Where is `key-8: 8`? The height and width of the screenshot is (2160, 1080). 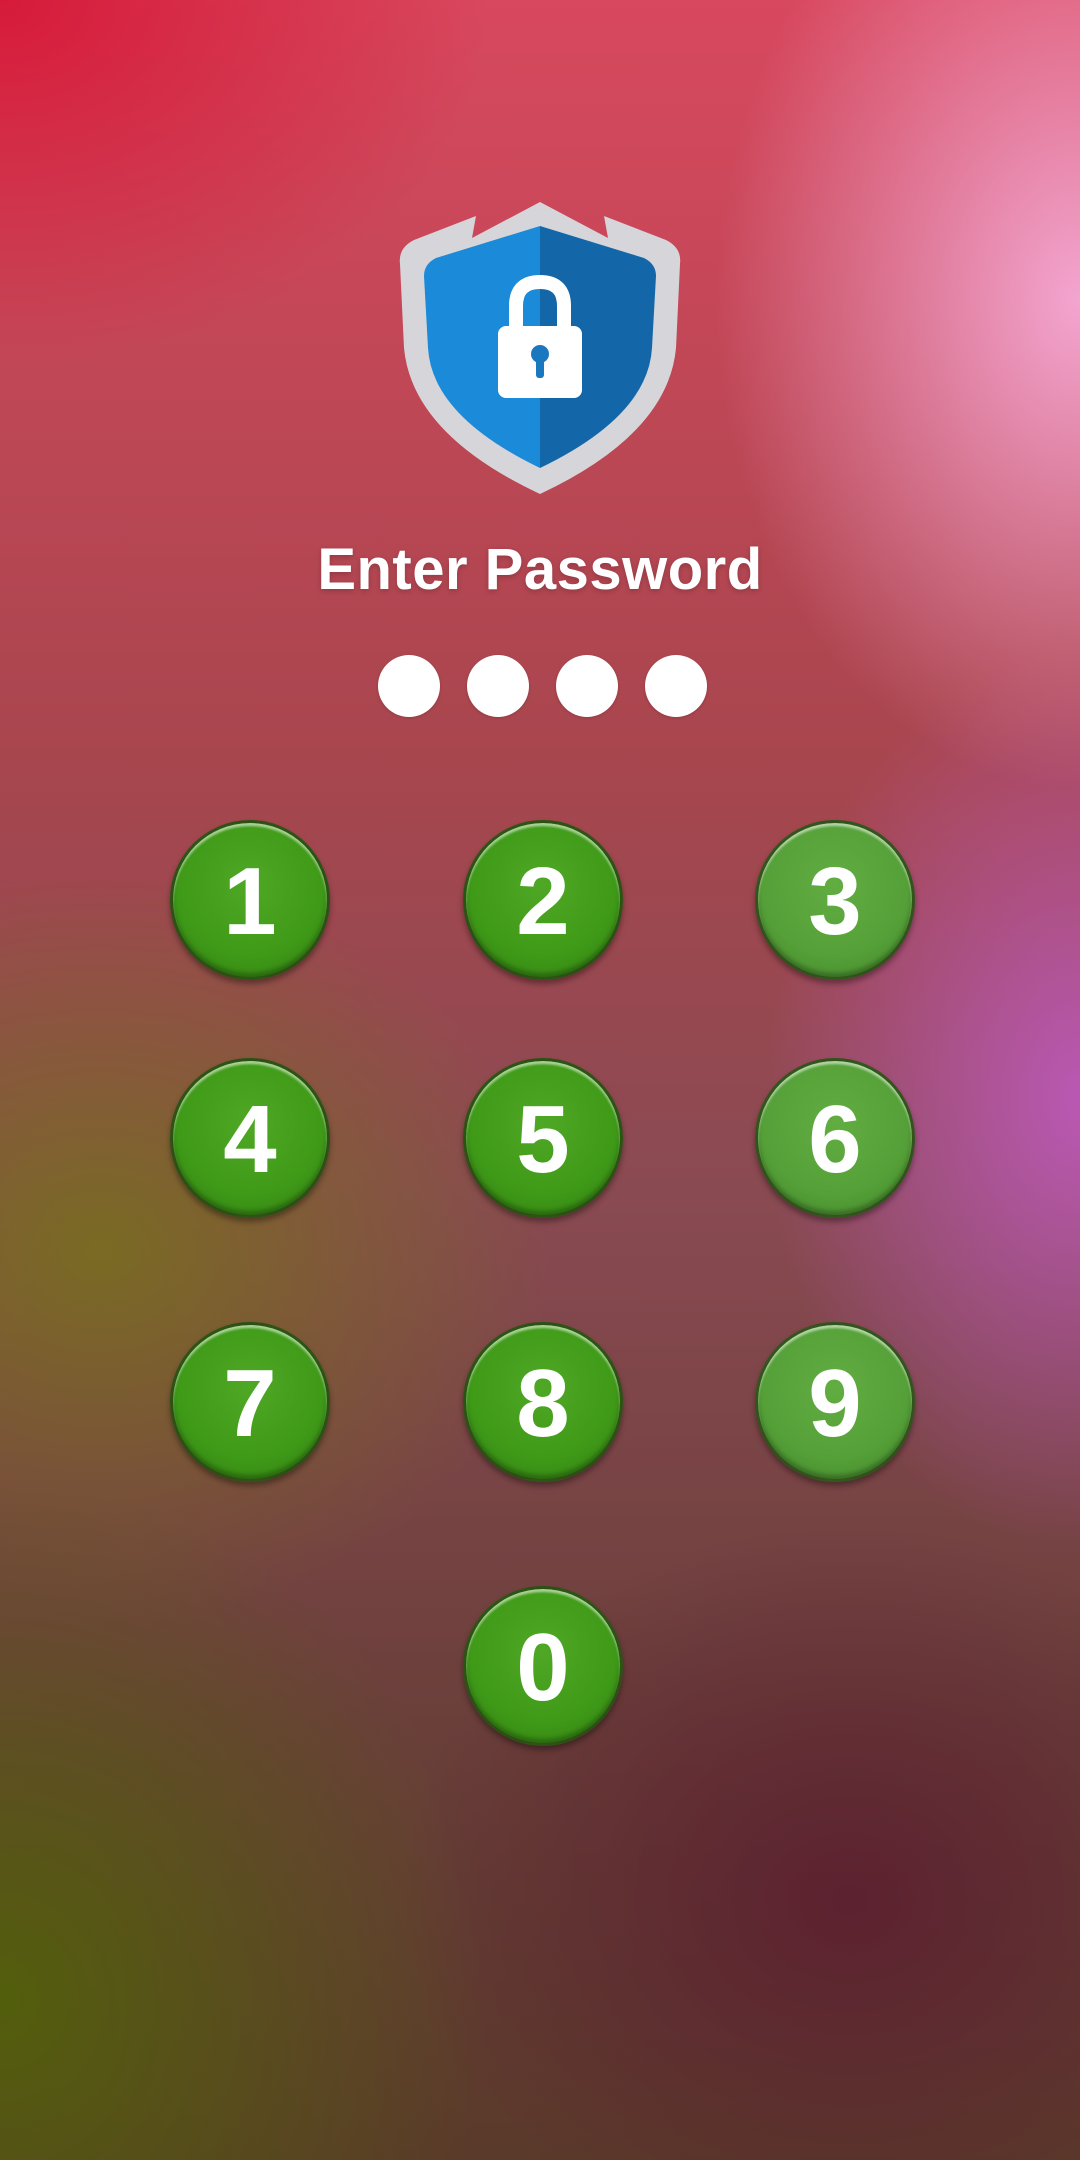
key-8: 8 is located at coordinates (543, 1402).